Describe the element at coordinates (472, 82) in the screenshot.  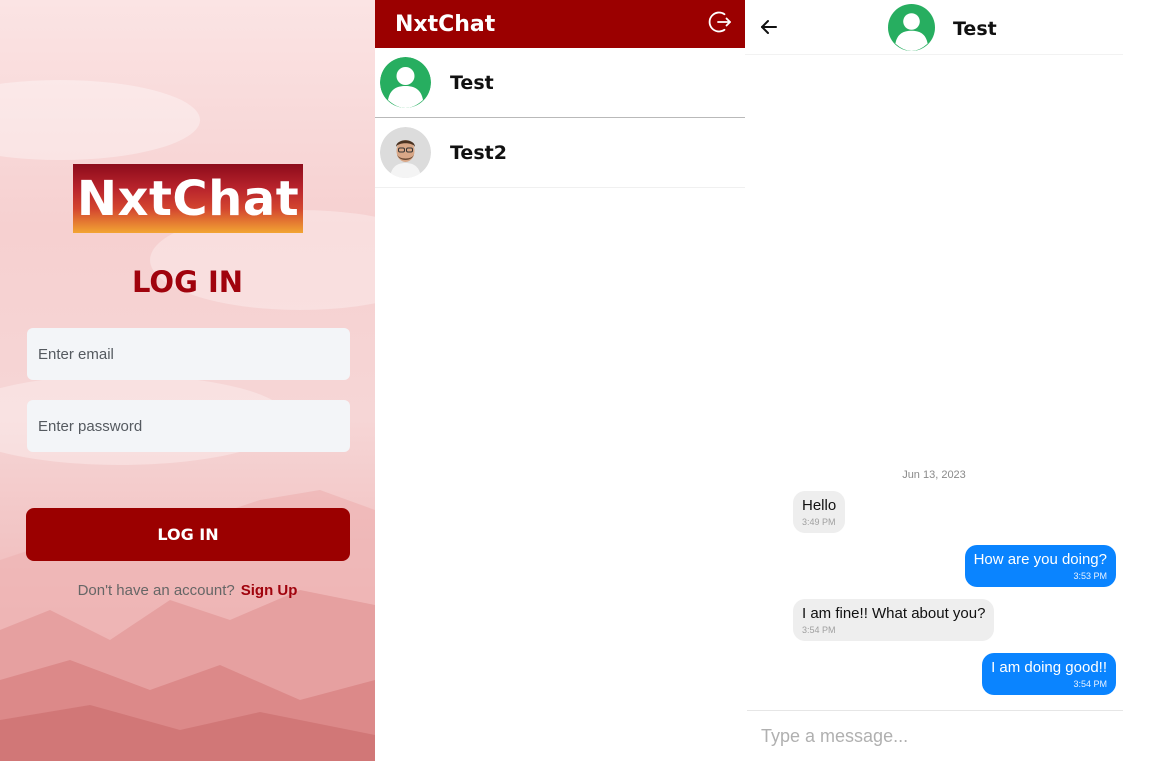
I see `contact-name: Test` at that location.